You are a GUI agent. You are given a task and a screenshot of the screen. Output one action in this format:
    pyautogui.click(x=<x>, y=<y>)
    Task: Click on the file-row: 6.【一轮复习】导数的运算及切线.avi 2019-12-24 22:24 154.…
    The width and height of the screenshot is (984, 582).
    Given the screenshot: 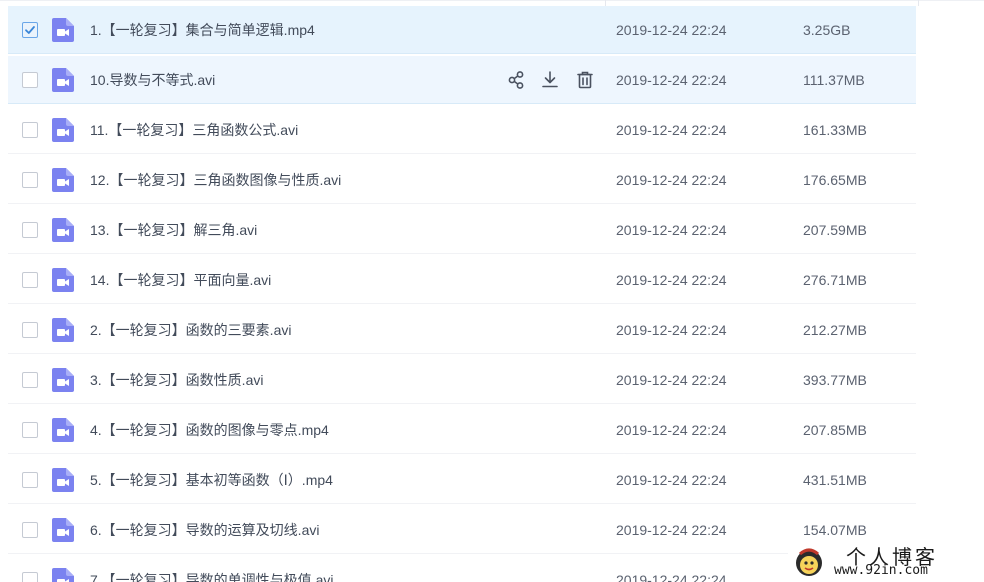 What is the action you would take?
    pyautogui.click(x=462, y=530)
    